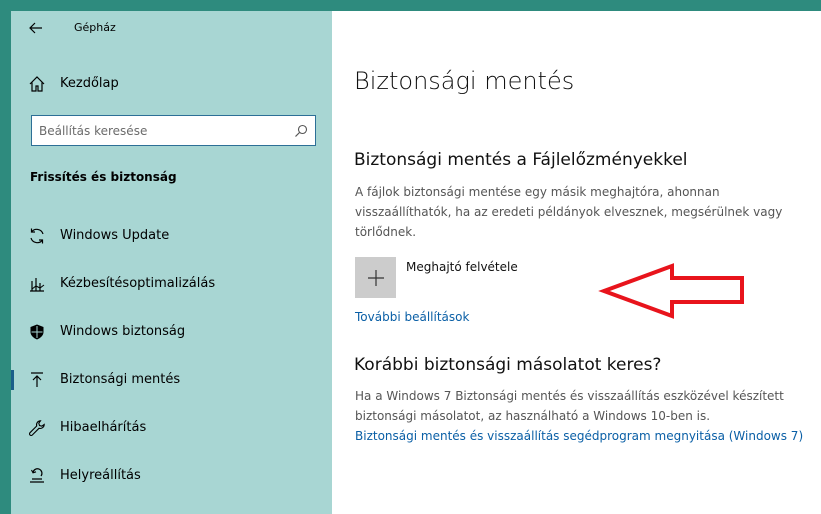 This screenshot has height=514, width=821. Describe the element at coordinates (37, 236) in the screenshot. I see `sync-icon` at that location.